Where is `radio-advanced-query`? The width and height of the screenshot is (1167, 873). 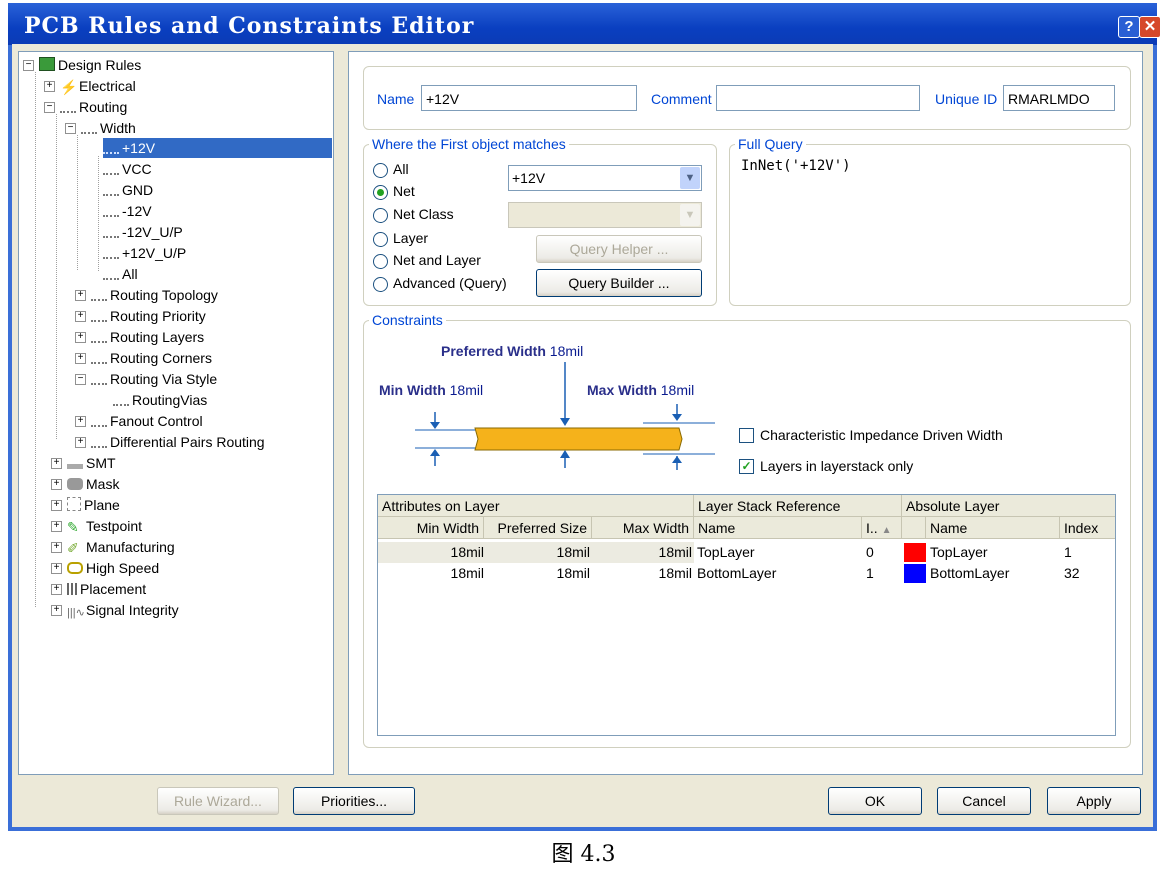
radio-advanced-query is located at coordinates (380, 284).